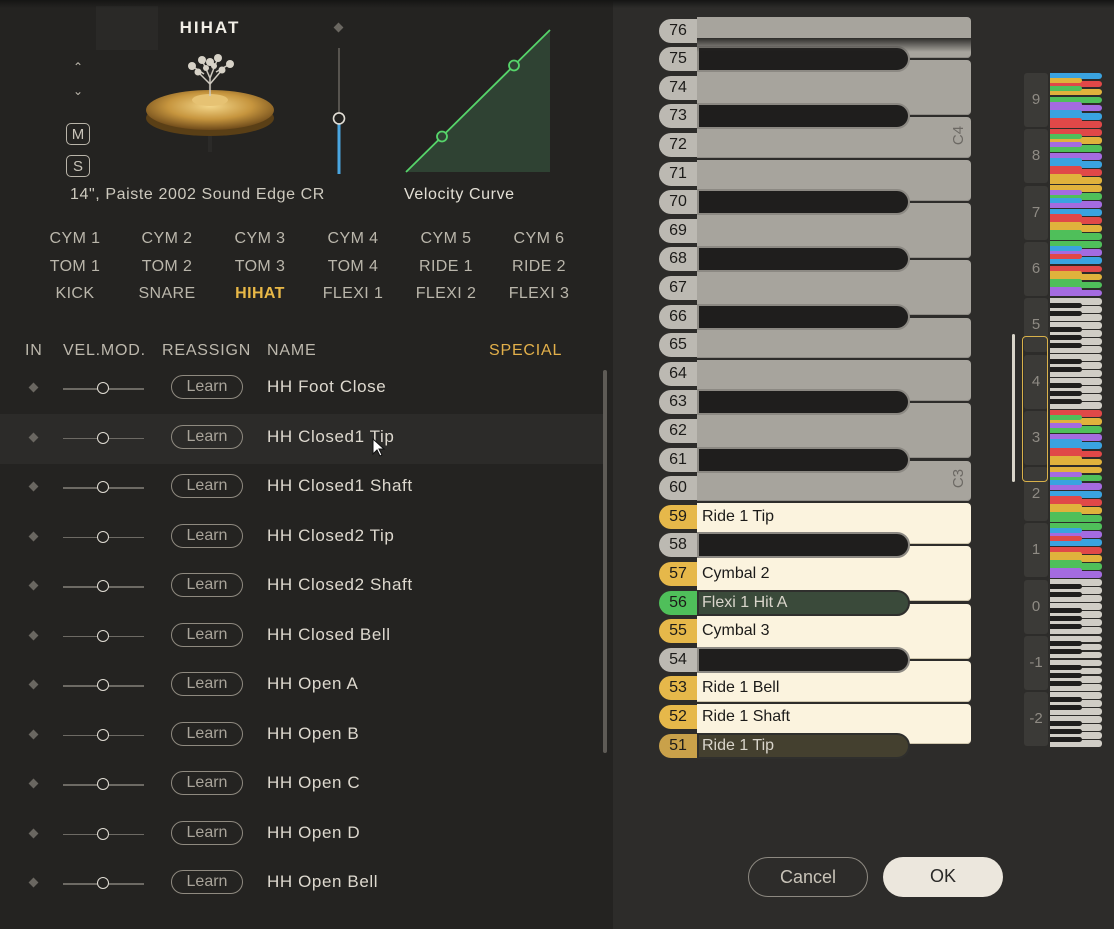 This screenshot has height=929, width=1114. Describe the element at coordinates (78, 91) in the screenshot. I see `chevron-down-icon: ⌄` at that location.